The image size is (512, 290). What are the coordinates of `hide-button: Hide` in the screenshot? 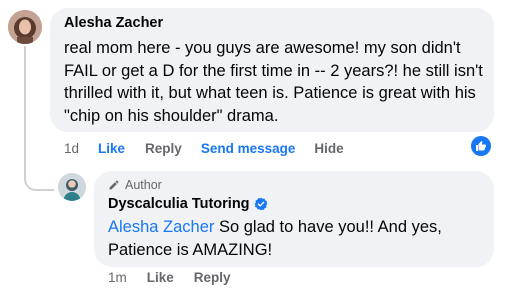 It's located at (328, 148).